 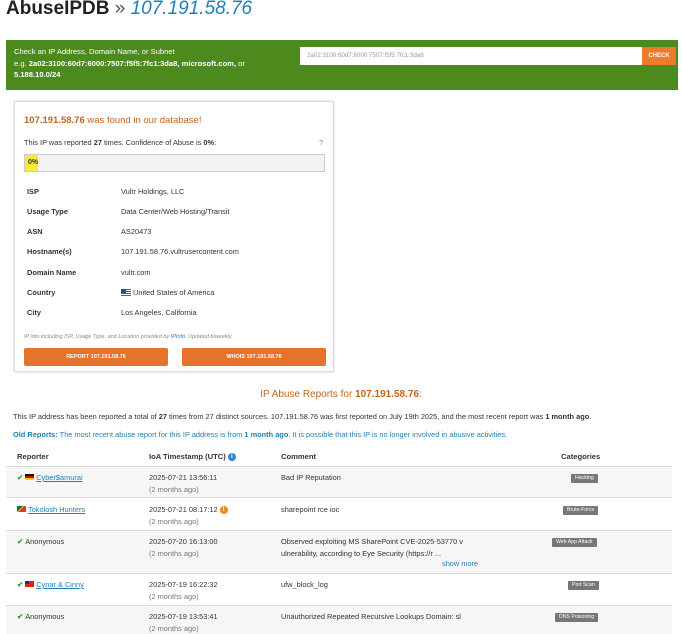 I want to click on comment-cell: ufw_block_log, so click(x=304, y=584).